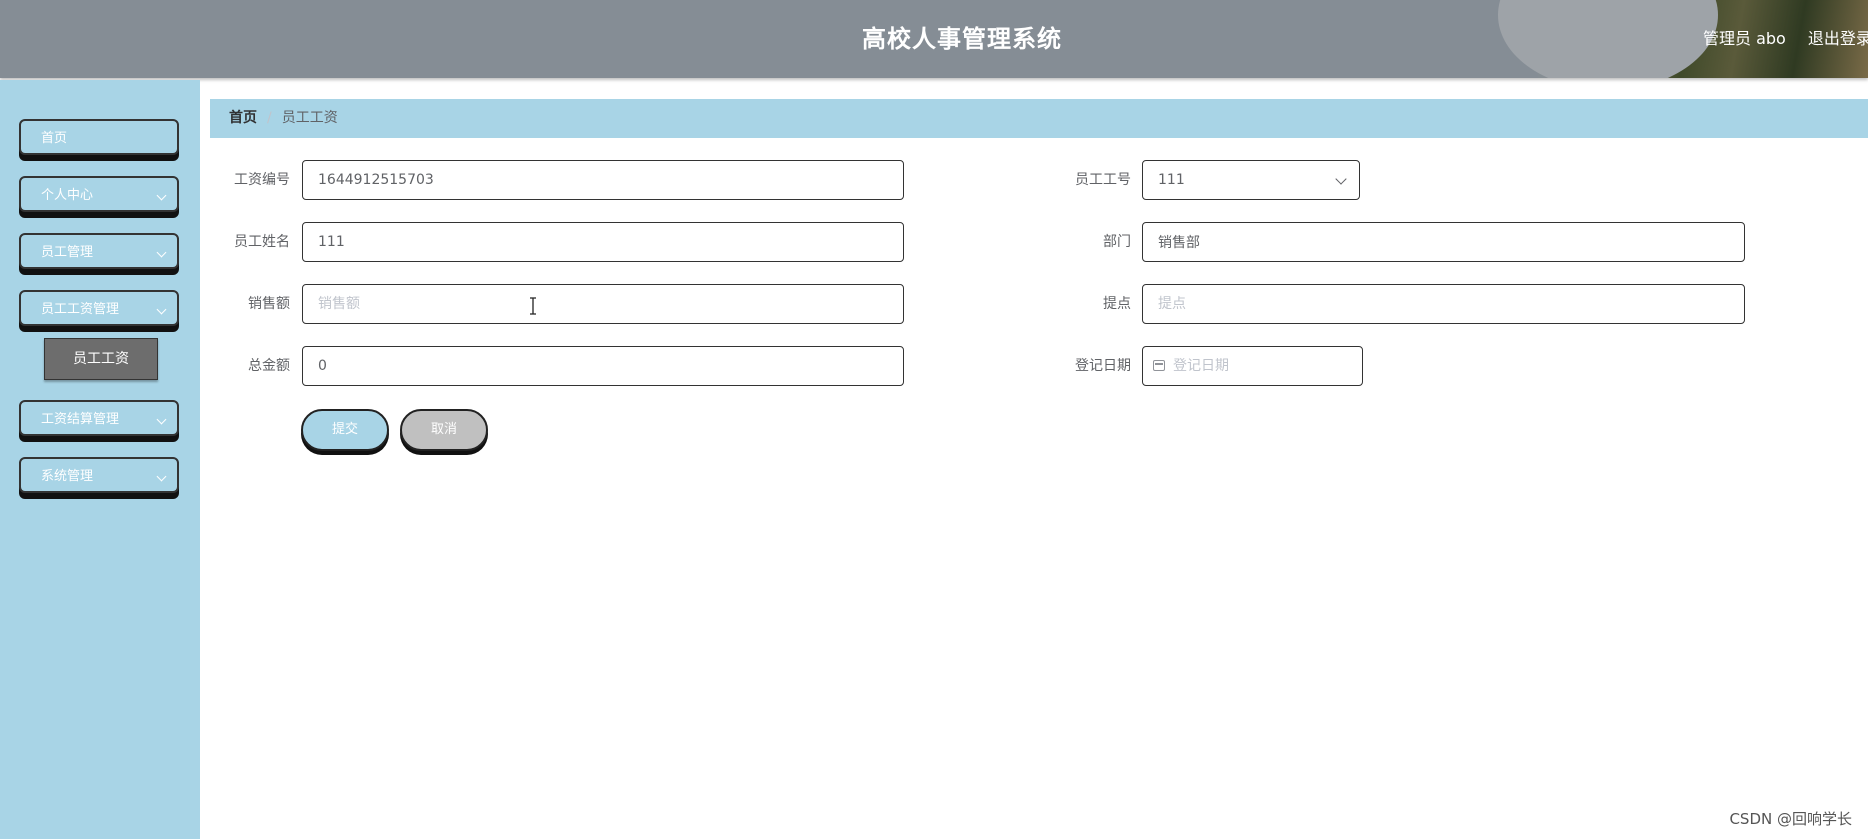 The width and height of the screenshot is (1868, 839). What do you see at coordinates (603, 242) in the screenshot?
I see `employee-name-input` at bounding box center [603, 242].